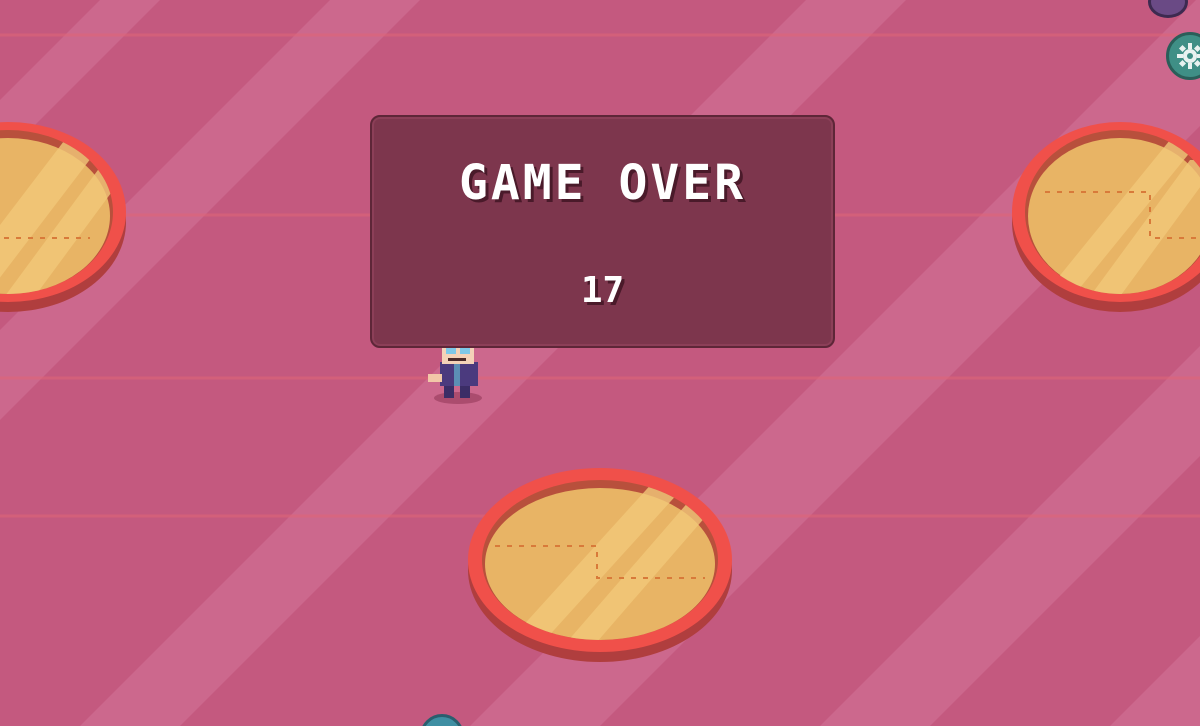 The width and height of the screenshot is (1200, 726). I want to click on game-over-title: GAME OVER, so click(602, 183).